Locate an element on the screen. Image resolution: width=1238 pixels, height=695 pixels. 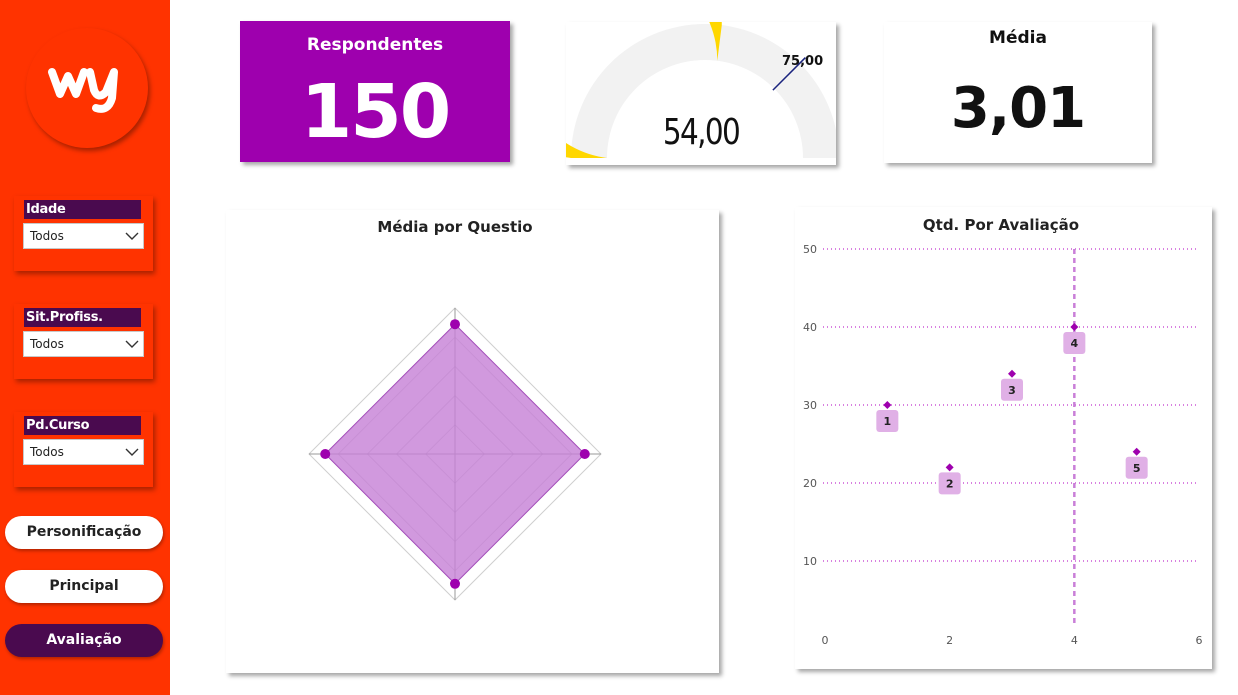
filter-idade-dropdown: Todos is located at coordinates (83, 236).